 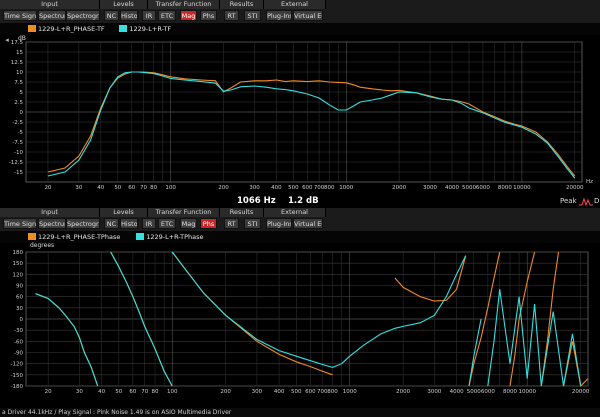 What do you see at coordinates (16, 163) in the screenshot?
I see `y-tick-label: -12.5` at bounding box center [16, 163].